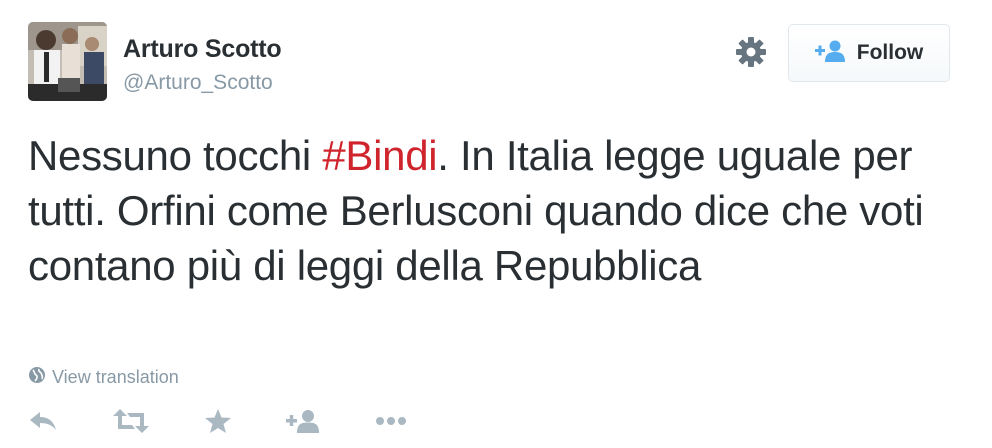 The height and width of the screenshot is (448, 992). What do you see at coordinates (751, 52) in the screenshot?
I see `gear-icon` at bounding box center [751, 52].